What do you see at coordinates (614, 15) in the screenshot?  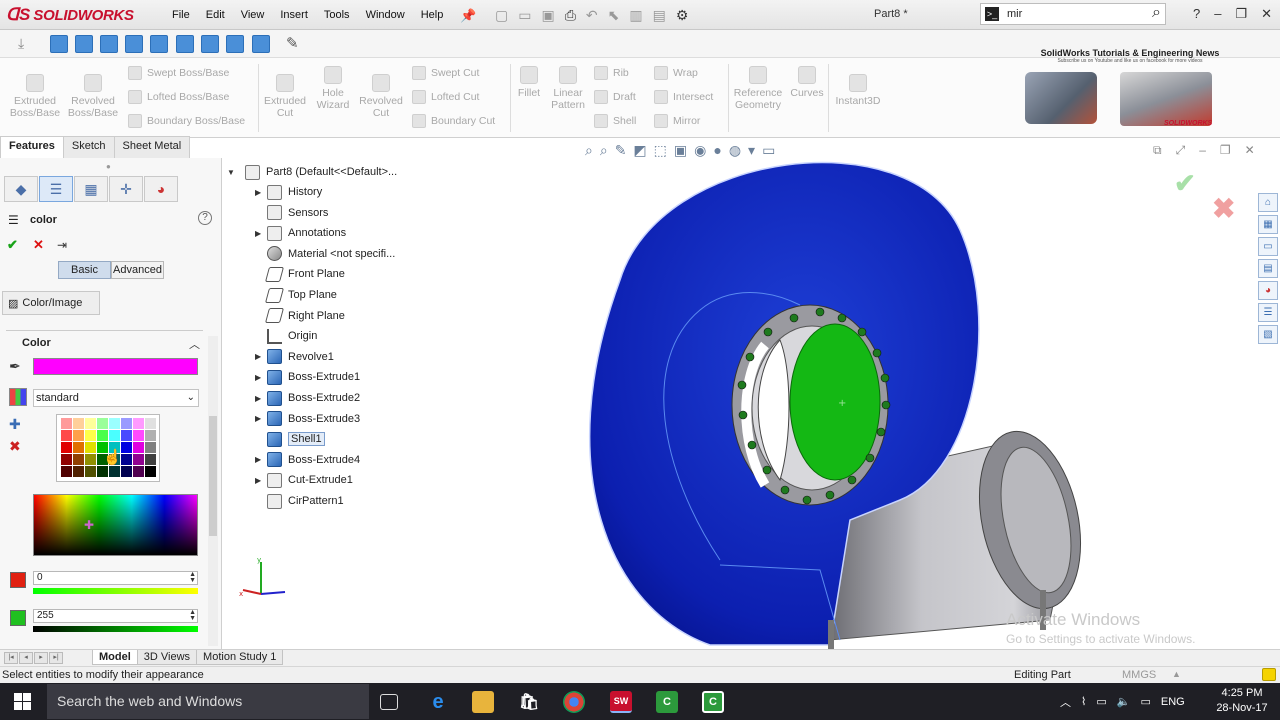 I see `select-icon: ⬉` at bounding box center [614, 15].